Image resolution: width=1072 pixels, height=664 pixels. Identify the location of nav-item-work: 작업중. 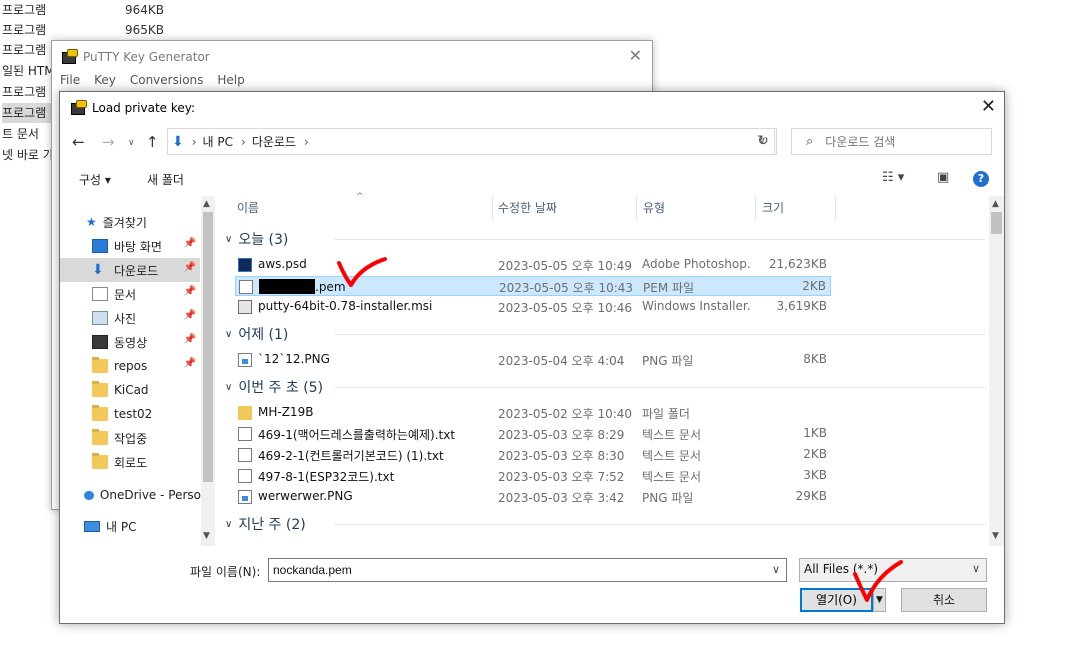
(130, 438).